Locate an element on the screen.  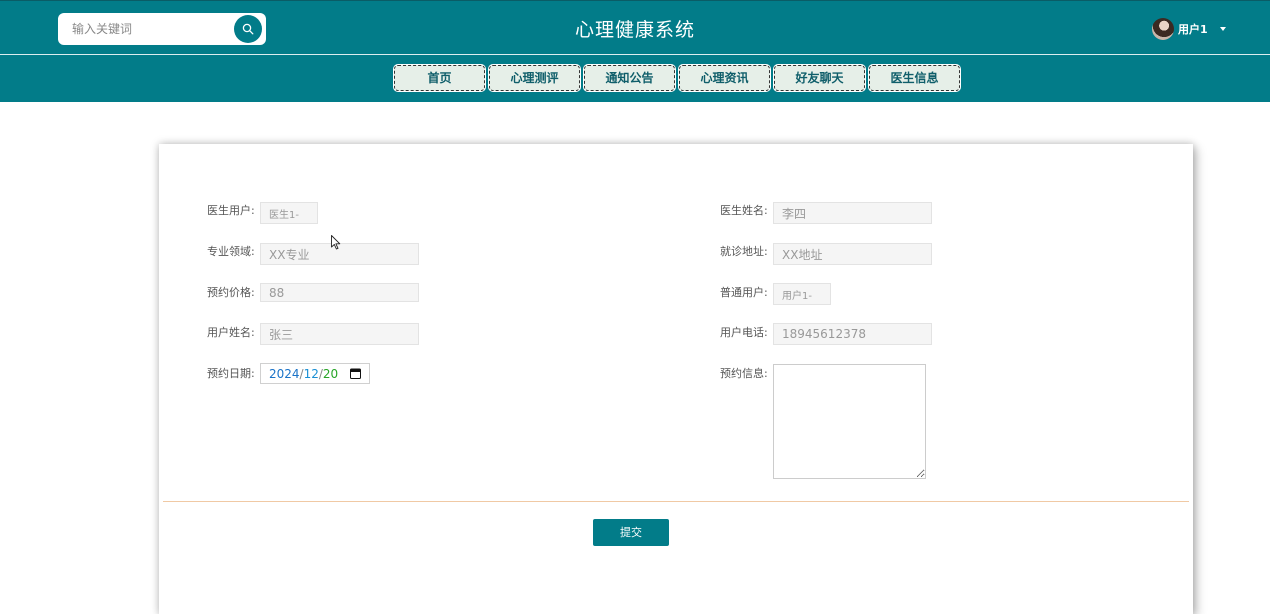
user-phone-label: 用户电话: is located at coordinates (744, 332).